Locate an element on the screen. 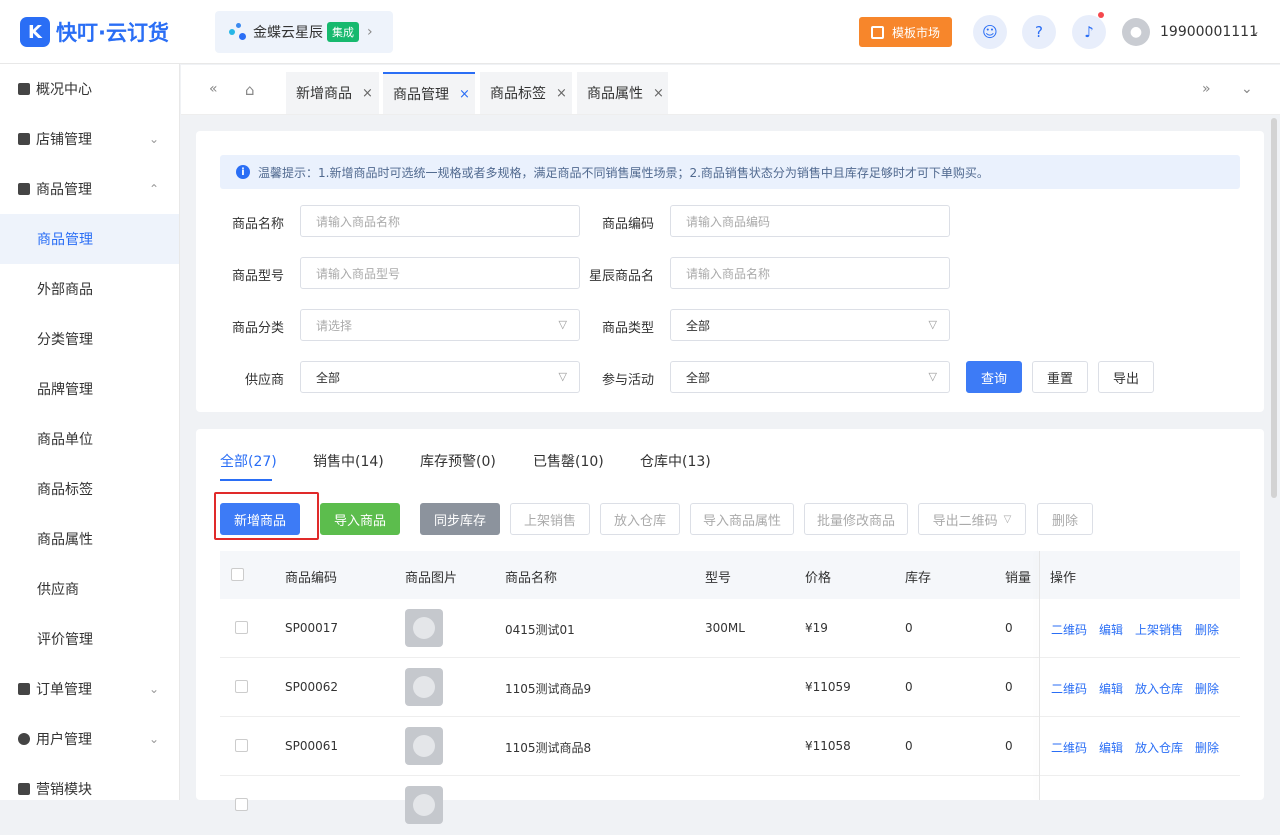 The height and width of the screenshot is (835, 1280). help-icon: ? is located at coordinates (1039, 32).